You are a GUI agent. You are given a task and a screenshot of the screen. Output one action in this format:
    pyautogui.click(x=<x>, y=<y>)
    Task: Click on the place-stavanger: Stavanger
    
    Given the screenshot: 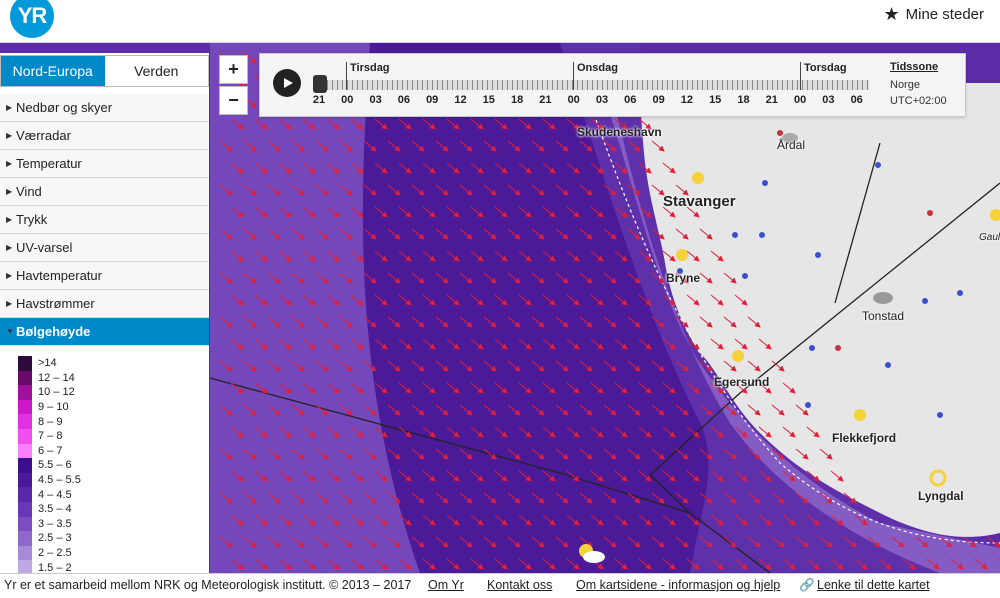 What is the action you would take?
    pyautogui.click(x=699, y=201)
    